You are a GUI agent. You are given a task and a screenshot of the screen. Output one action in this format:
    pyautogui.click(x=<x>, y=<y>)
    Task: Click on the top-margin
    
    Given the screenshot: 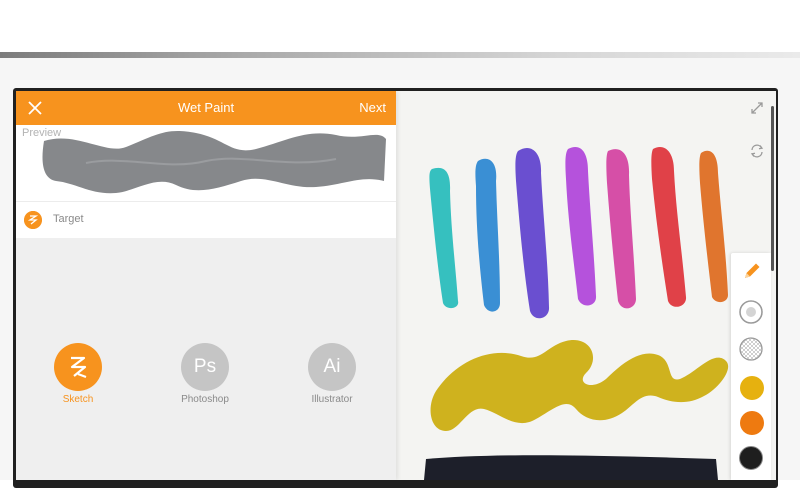 What is the action you would take?
    pyautogui.click(x=400, y=26)
    